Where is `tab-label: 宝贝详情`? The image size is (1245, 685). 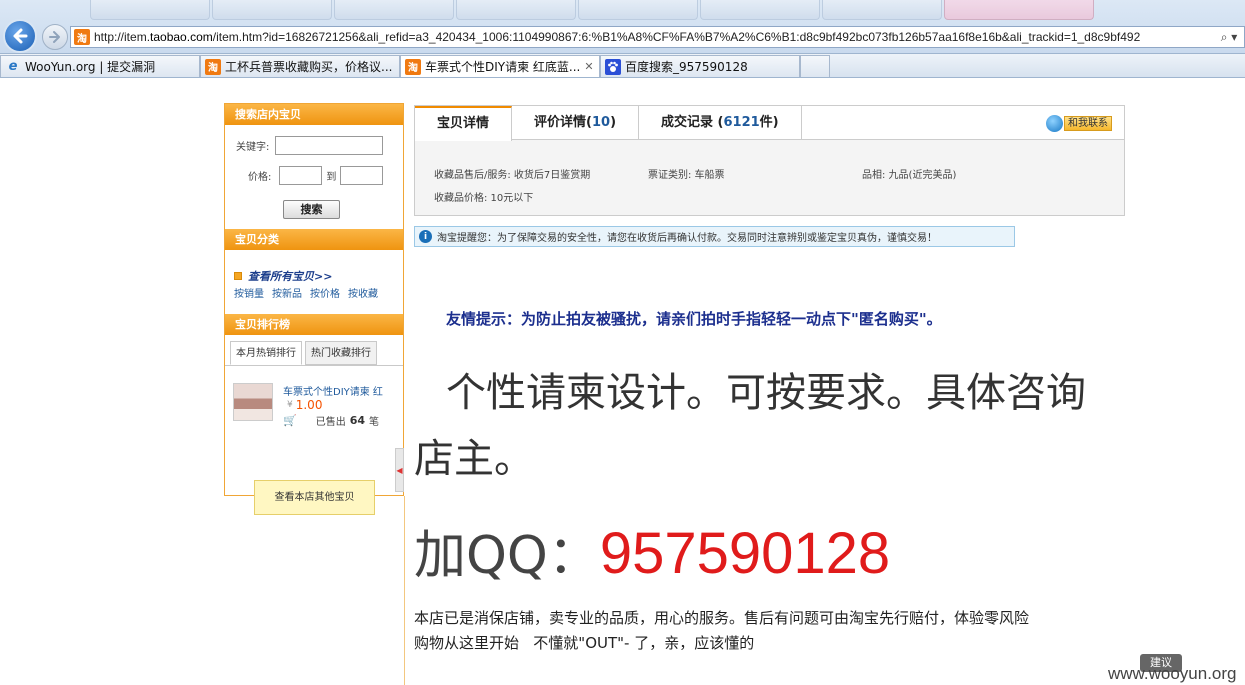 tab-label: 宝贝详情 is located at coordinates (463, 123).